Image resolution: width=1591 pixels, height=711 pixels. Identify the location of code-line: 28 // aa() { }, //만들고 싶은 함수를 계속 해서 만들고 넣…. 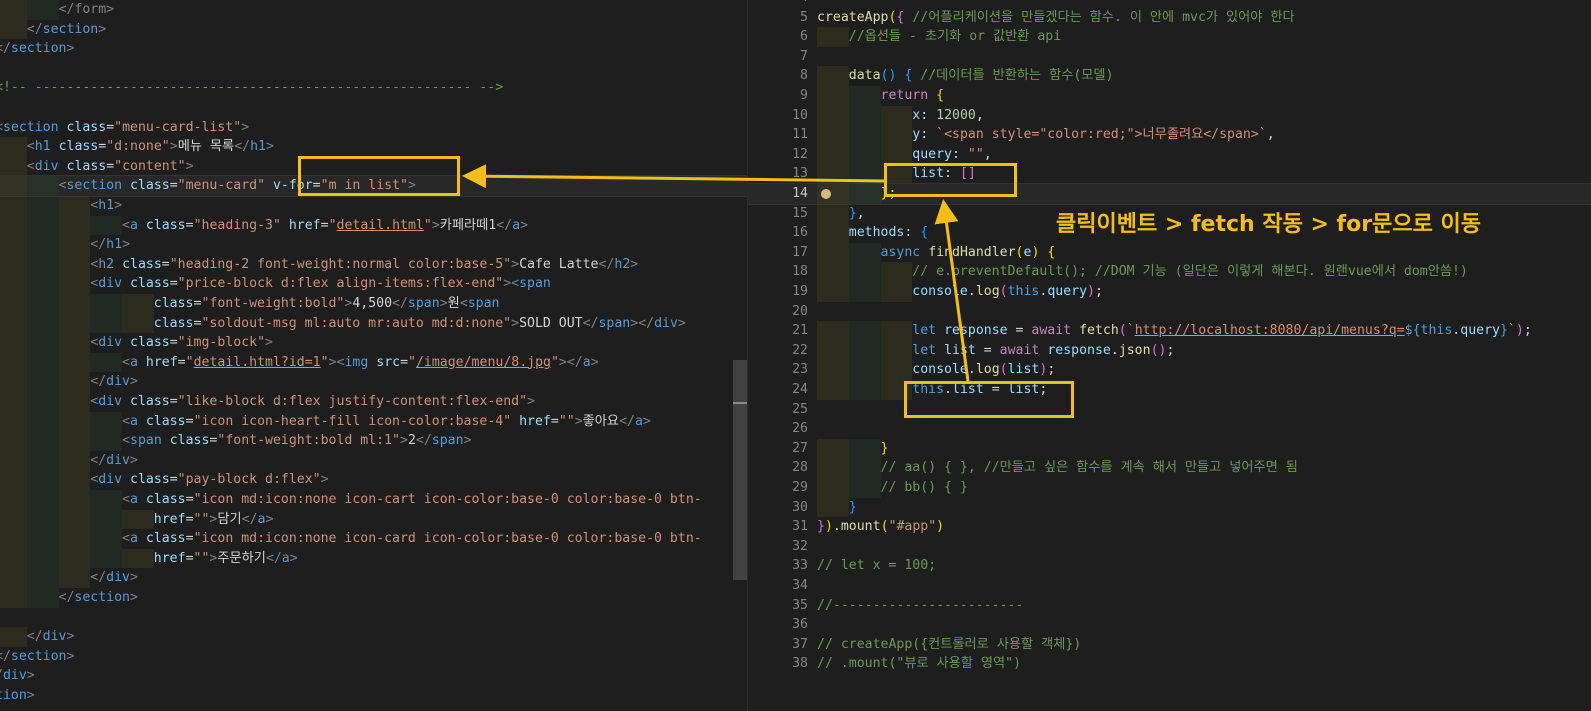
(1169, 468).